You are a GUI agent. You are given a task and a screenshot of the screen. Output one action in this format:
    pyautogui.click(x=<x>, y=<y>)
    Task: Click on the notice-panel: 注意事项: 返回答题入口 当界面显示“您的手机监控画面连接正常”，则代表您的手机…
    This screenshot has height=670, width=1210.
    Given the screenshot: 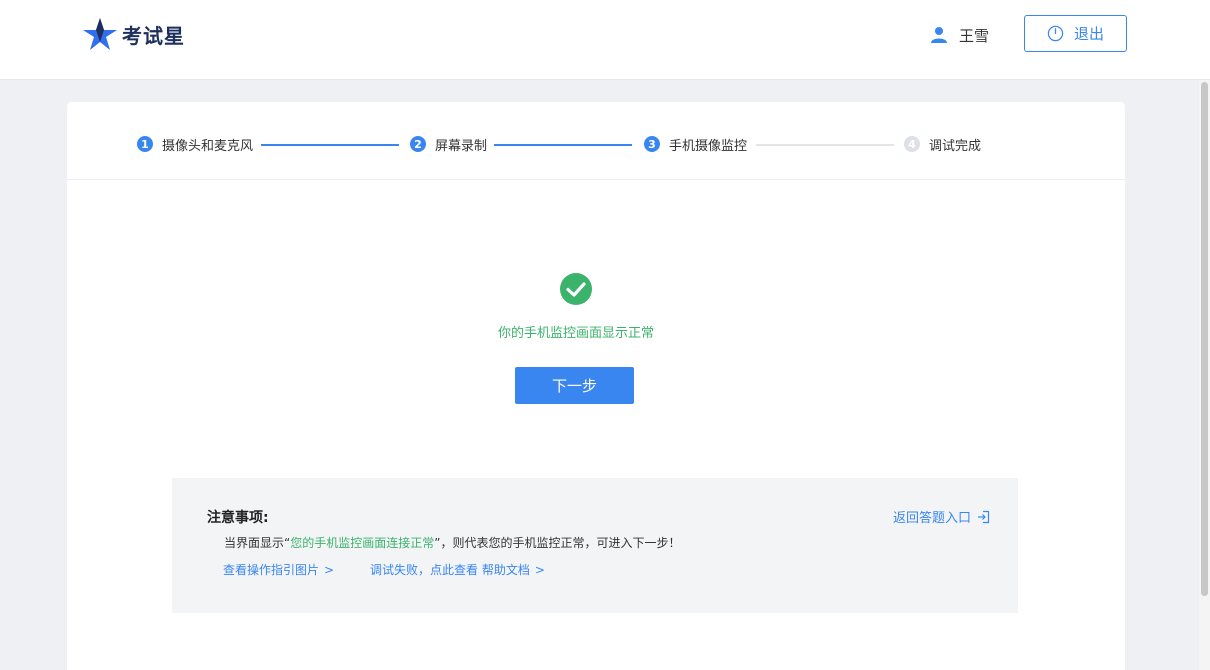 What is the action you would take?
    pyautogui.click(x=595, y=545)
    